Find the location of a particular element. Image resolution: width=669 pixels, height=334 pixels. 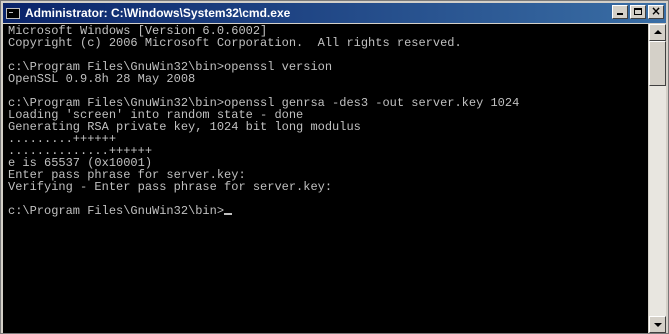

close-button: × is located at coordinates (656, 11).